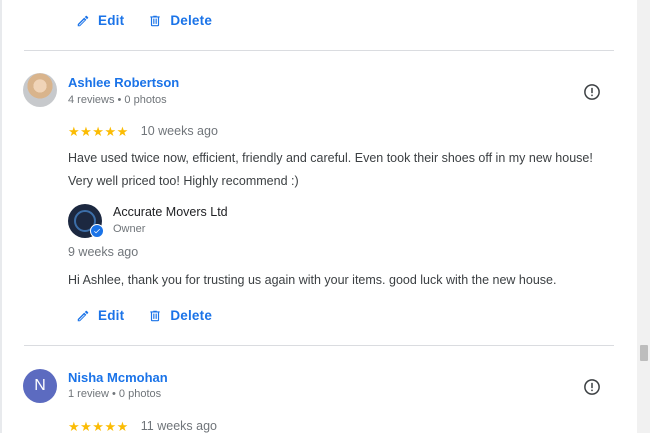  I want to click on delete-button: Delete, so click(180, 20).